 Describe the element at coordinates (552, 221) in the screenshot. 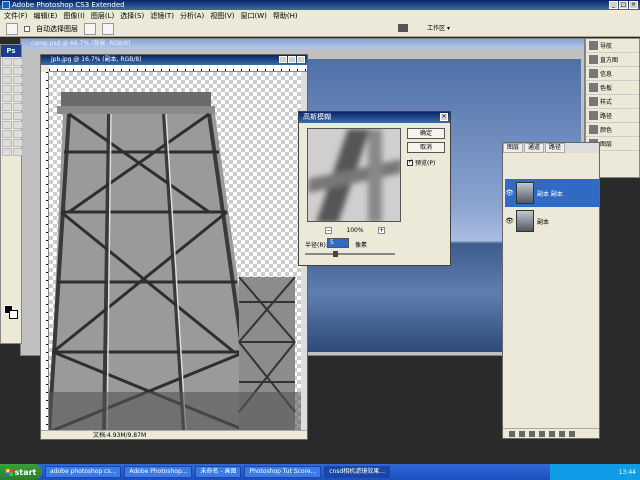

I see `layer-row-copy: 👁 副本` at that location.